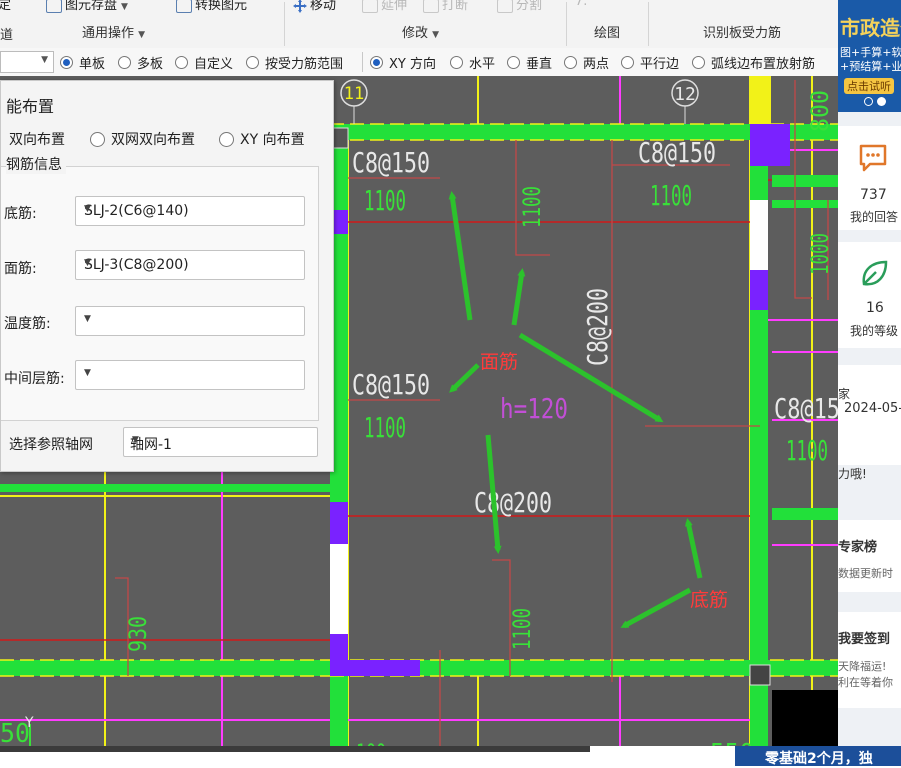 This screenshot has height=768, width=901. Describe the element at coordinates (54, 6) in the screenshot. I see `save-element-icon` at that location.